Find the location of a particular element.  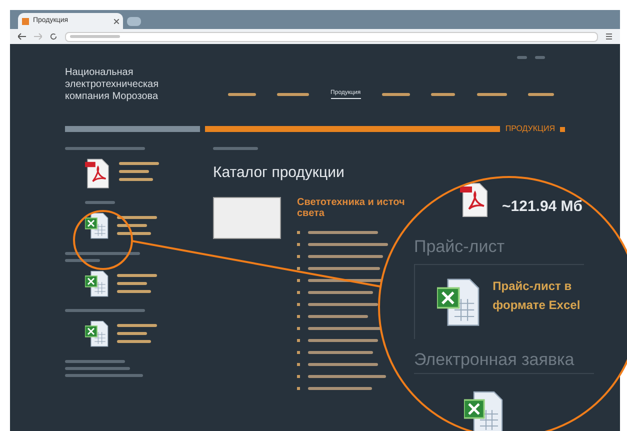

section-label: ПРОДУКЦИЯ is located at coordinates (530, 129).